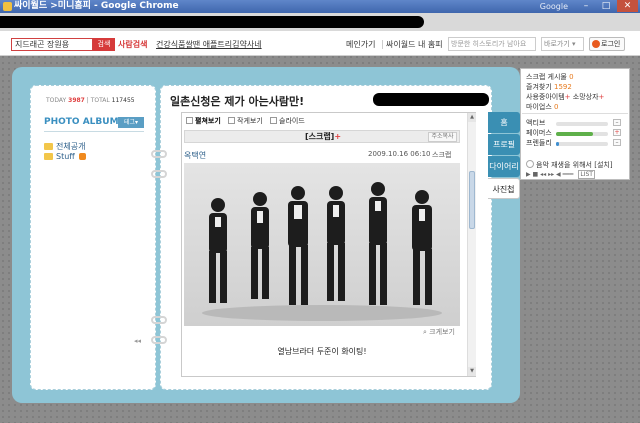 The height and width of the screenshot is (423, 640). Describe the element at coordinates (546, 77) in the screenshot. I see `stat-label: 스크랩 게시물` at that location.